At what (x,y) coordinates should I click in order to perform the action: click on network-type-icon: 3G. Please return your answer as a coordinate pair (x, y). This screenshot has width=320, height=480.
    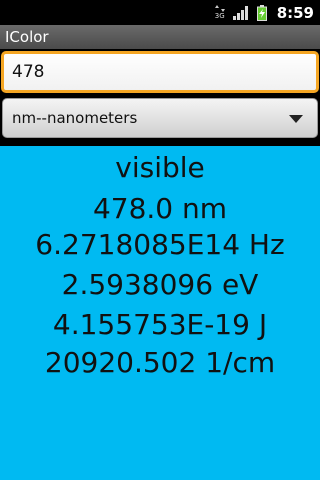
    Looking at the image, I should click on (219, 12).